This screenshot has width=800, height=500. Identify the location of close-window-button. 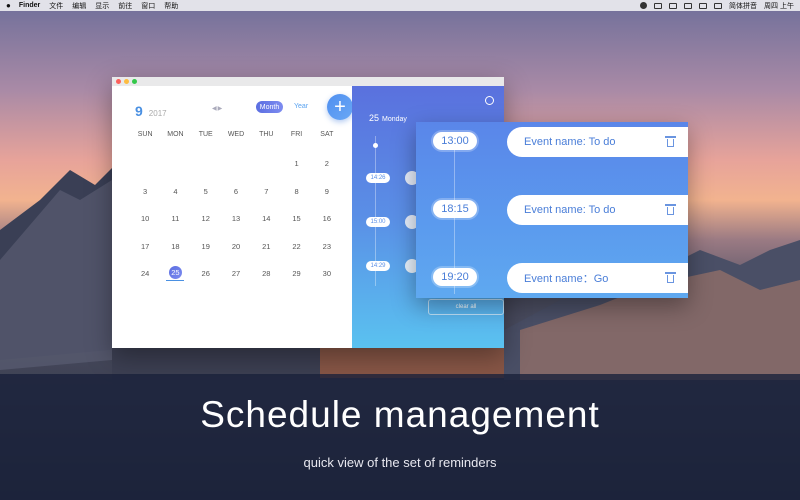
(118, 81).